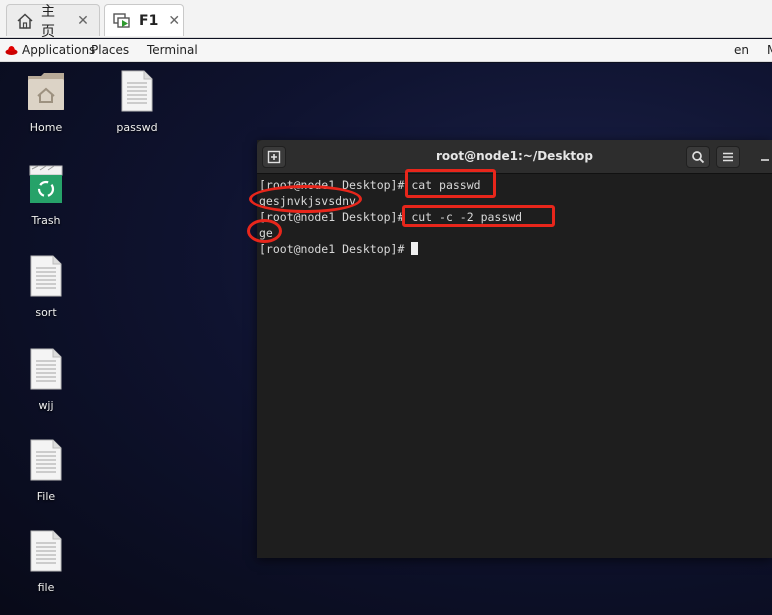 The width and height of the screenshot is (772, 615). What do you see at coordinates (46, 127) in the screenshot?
I see `desktop-icon-label: Home` at bounding box center [46, 127].